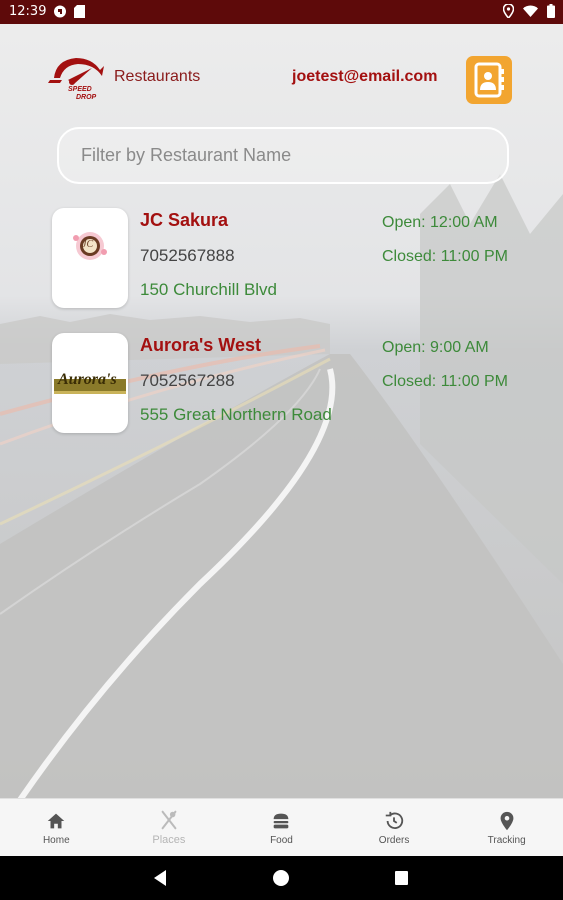 This screenshot has width=563, height=900. Describe the element at coordinates (200, 345) in the screenshot. I see `restaurant-name: Aurora's West` at that location.